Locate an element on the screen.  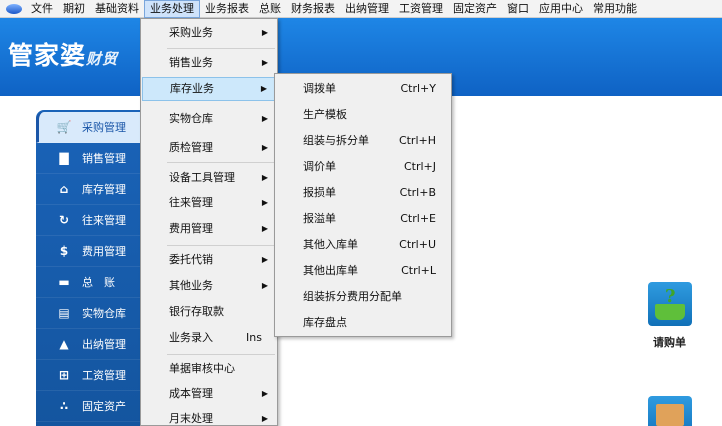
sidebar-item-expense: $ 费用管理 is located at coordinates (88, 251).